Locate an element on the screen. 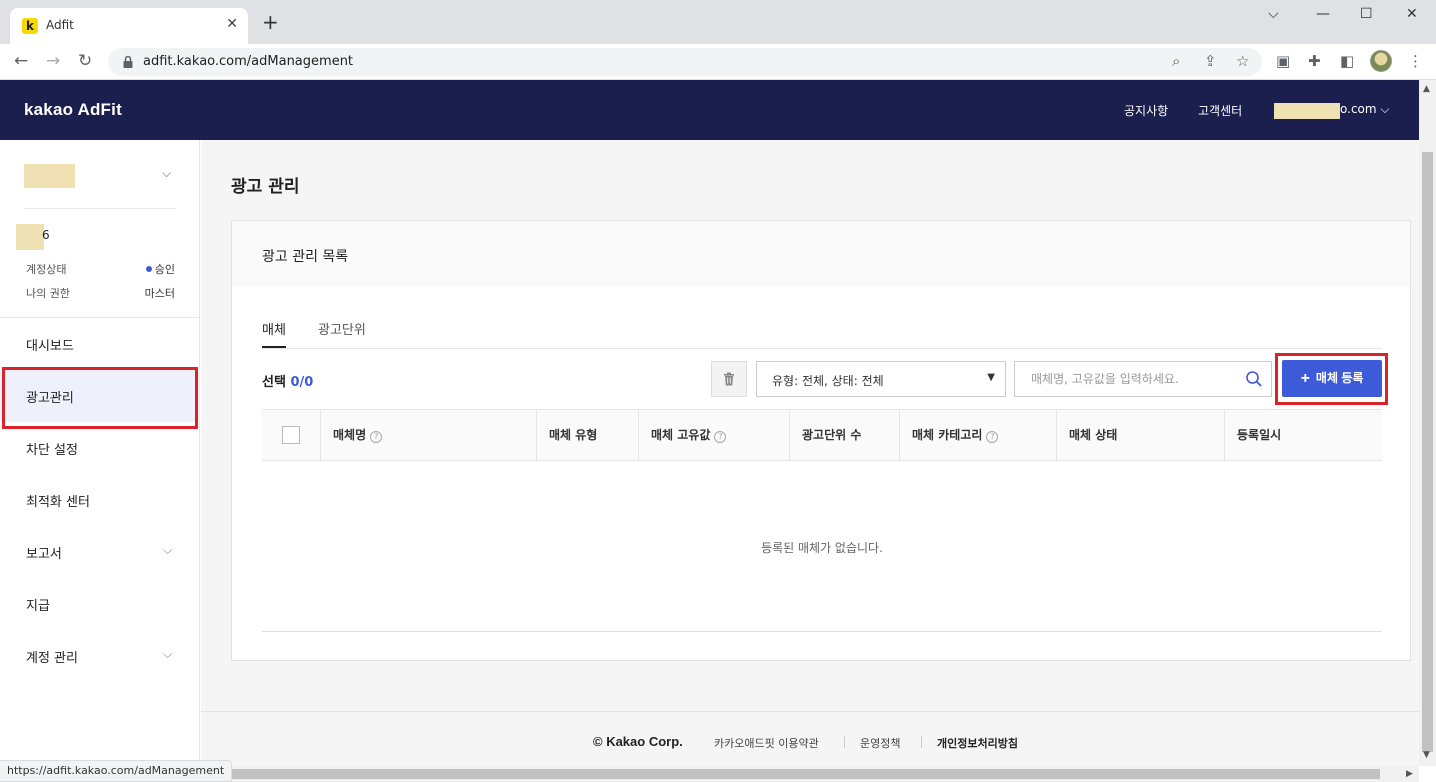  column-media-category: 매체 카테고리? is located at coordinates (977, 435).